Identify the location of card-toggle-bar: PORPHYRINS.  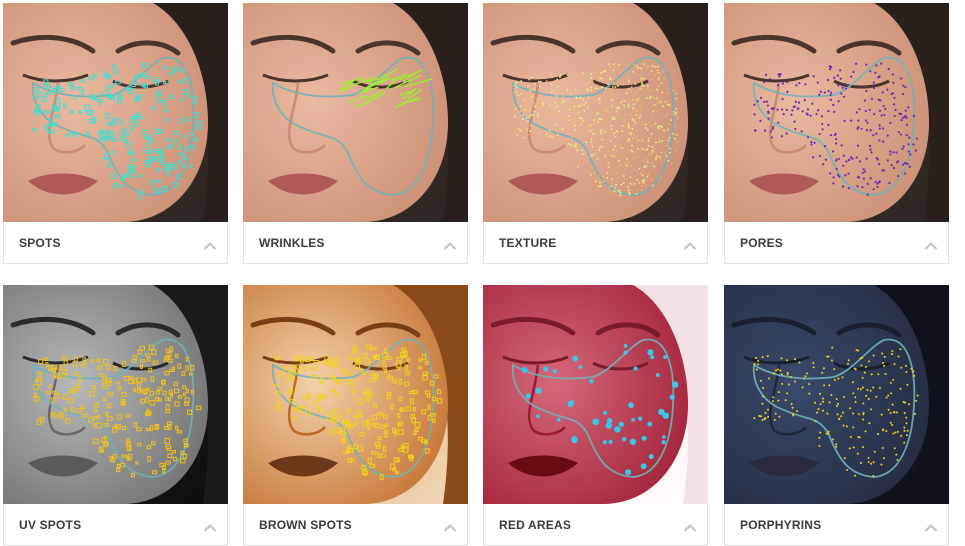
(836, 525).